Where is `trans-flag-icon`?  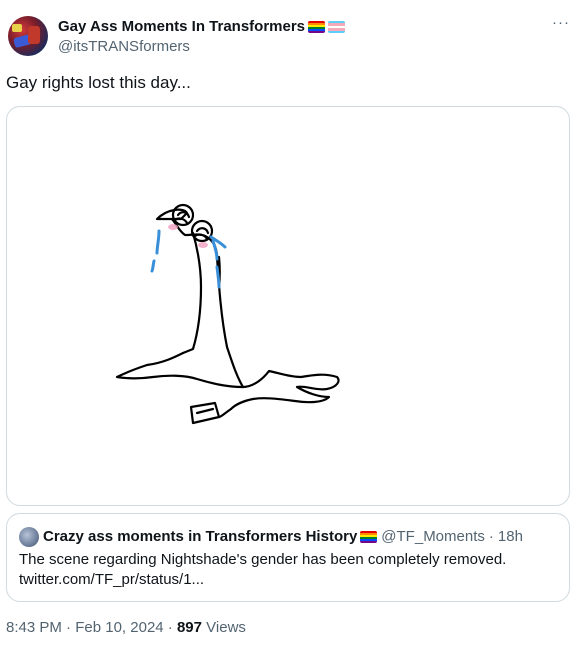
trans-flag-icon is located at coordinates (337, 27).